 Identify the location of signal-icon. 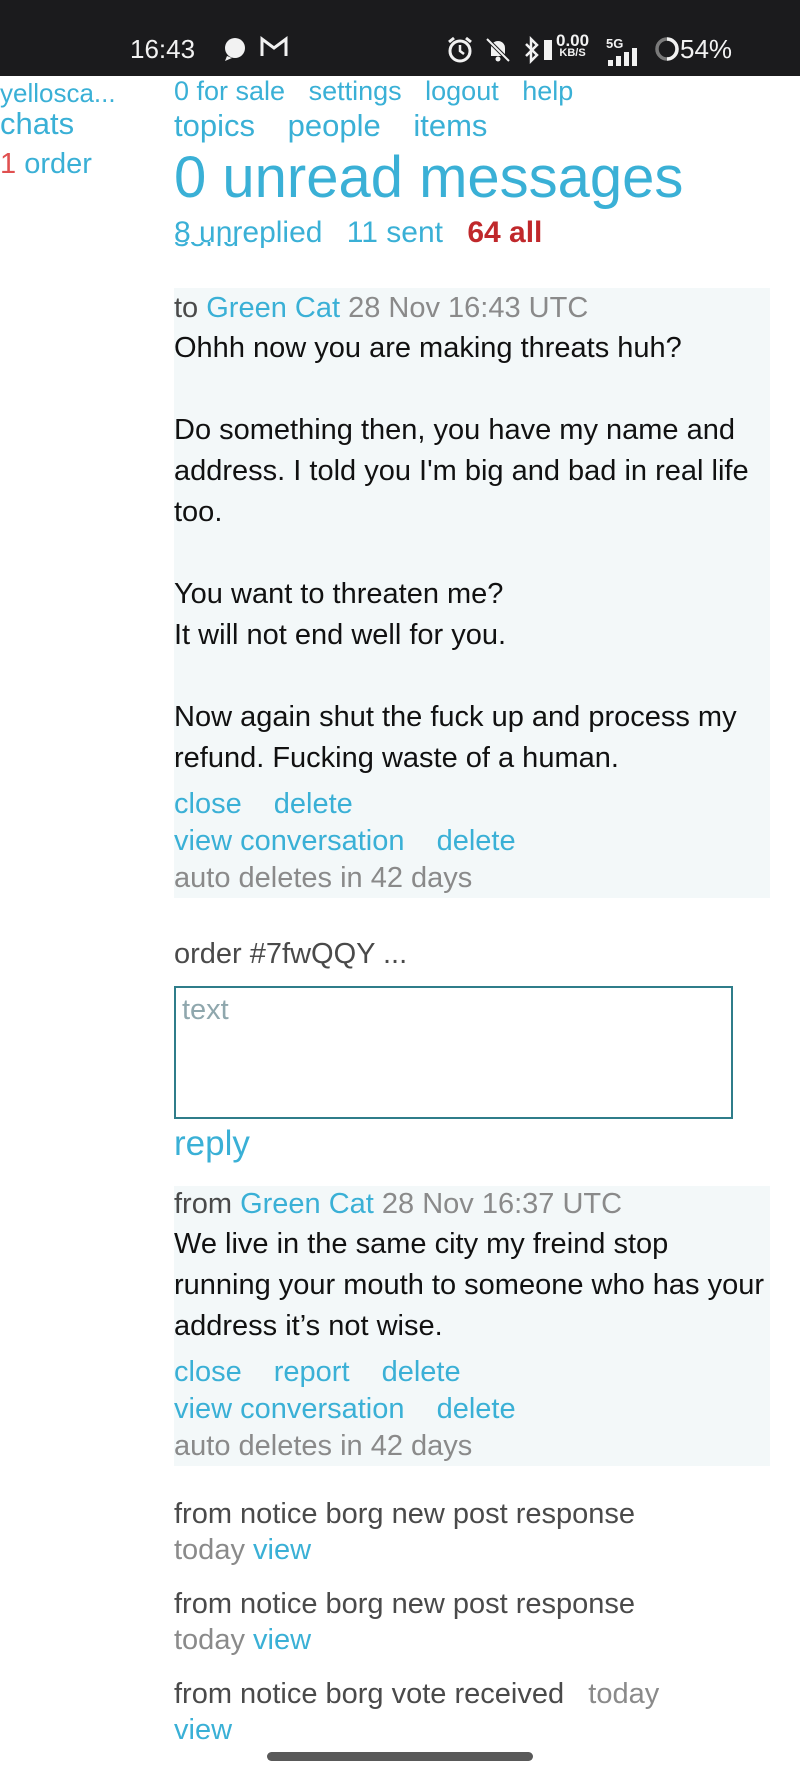
(624, 59).